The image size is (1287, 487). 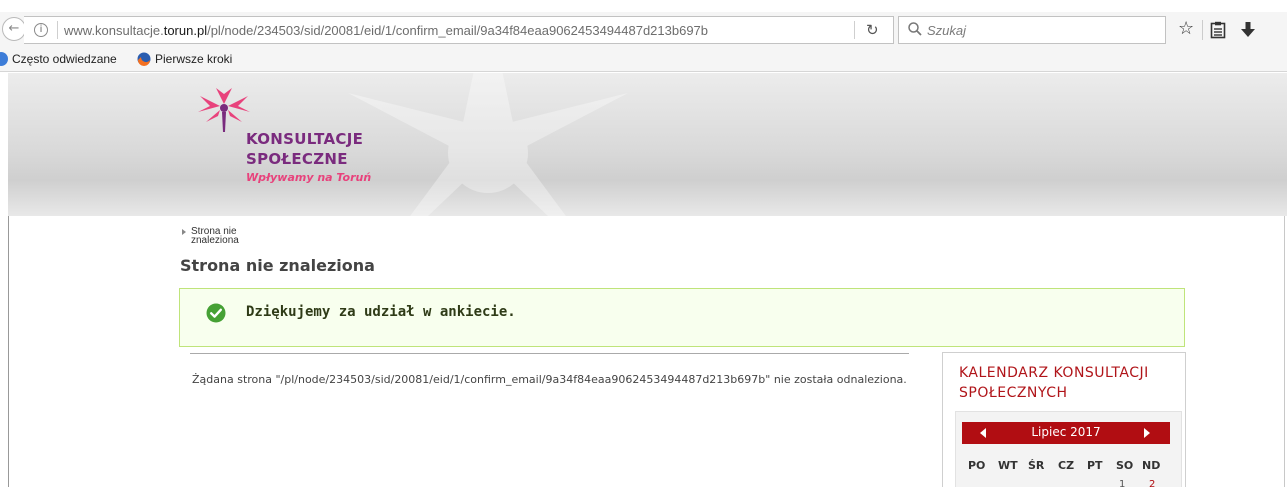 I want to click on content-divider, so click(x=549, y=353).